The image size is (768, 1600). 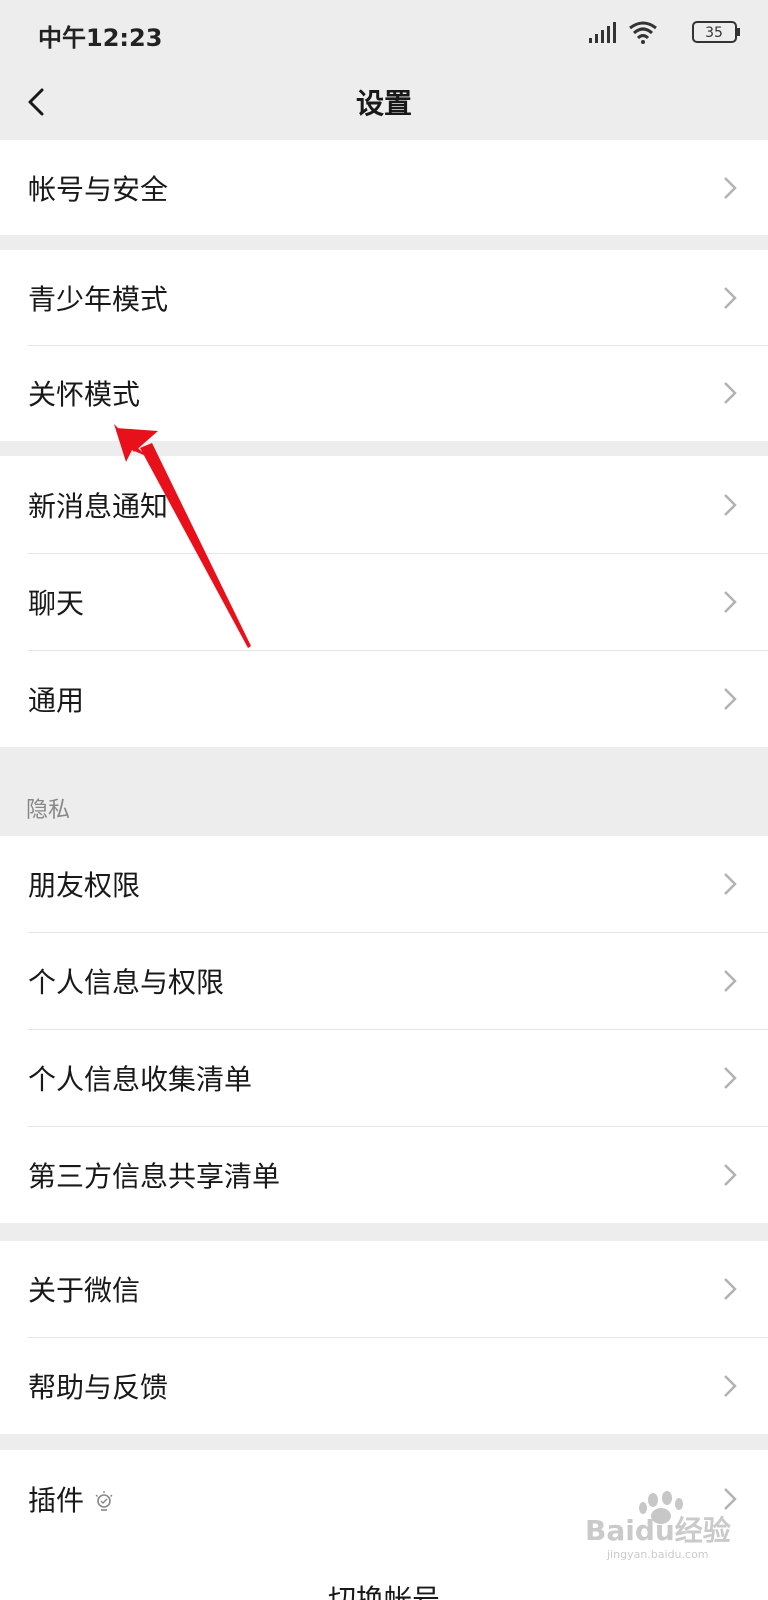 I want to click on page-title: 设置, so click(x=383, y=103).